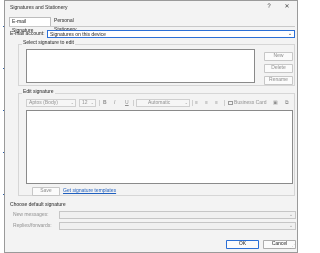 The width and height of the screenshot is (320, 253). Describe the element at coordinates (48, 43) in the screenshot. I see `select-signature-heading: Select signature to edit` at that location.